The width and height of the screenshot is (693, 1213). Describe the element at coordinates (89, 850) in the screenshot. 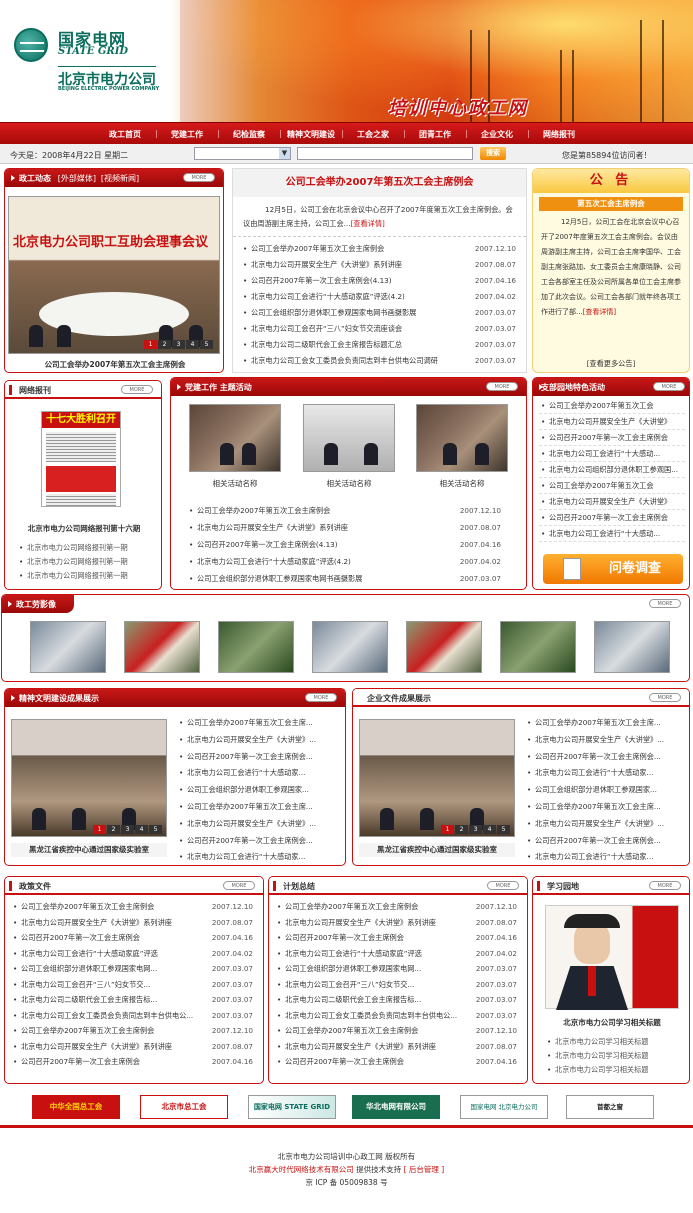

I see `civil-caption: 黑龙江省疾控中心通过国家级实验室` at that location.